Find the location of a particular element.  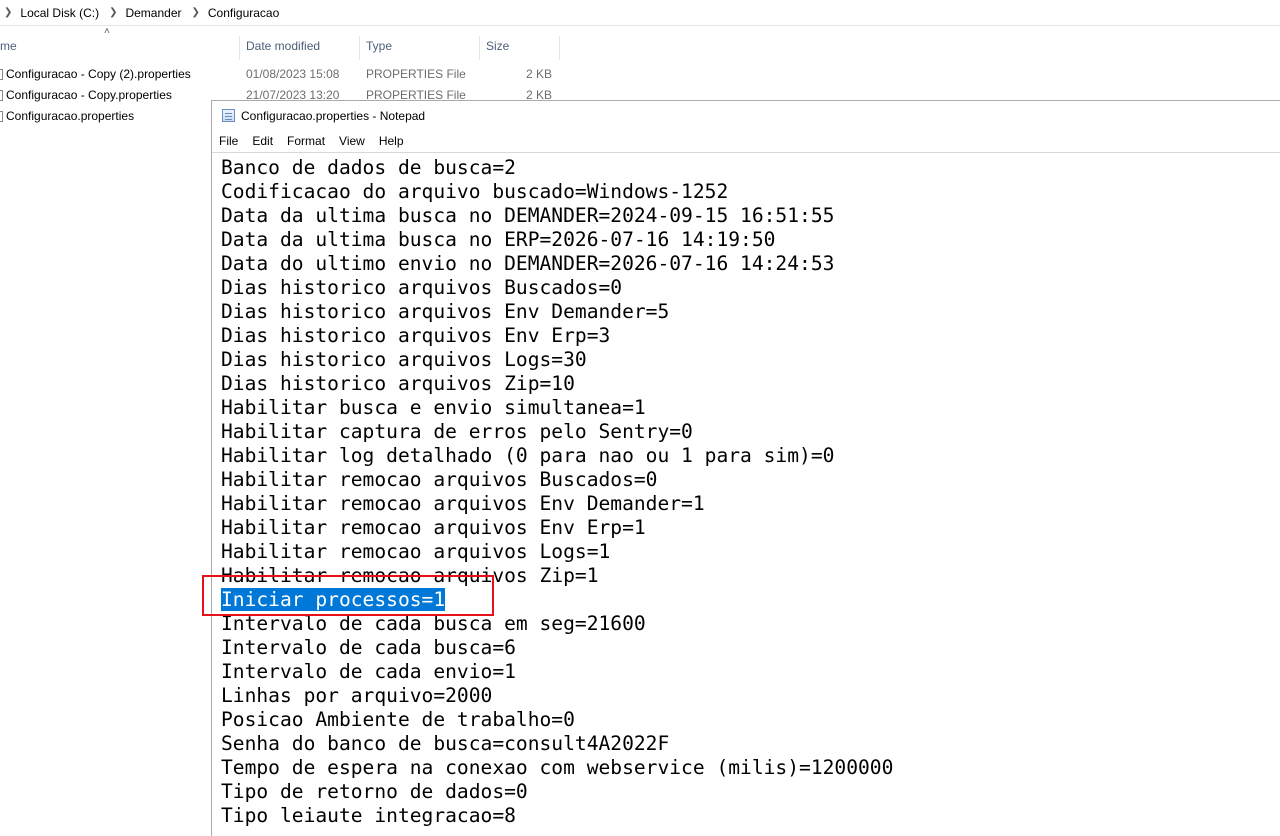

text-line: Habilitar remocao arquivos Logs=1 is located at coordinates (557, 552).